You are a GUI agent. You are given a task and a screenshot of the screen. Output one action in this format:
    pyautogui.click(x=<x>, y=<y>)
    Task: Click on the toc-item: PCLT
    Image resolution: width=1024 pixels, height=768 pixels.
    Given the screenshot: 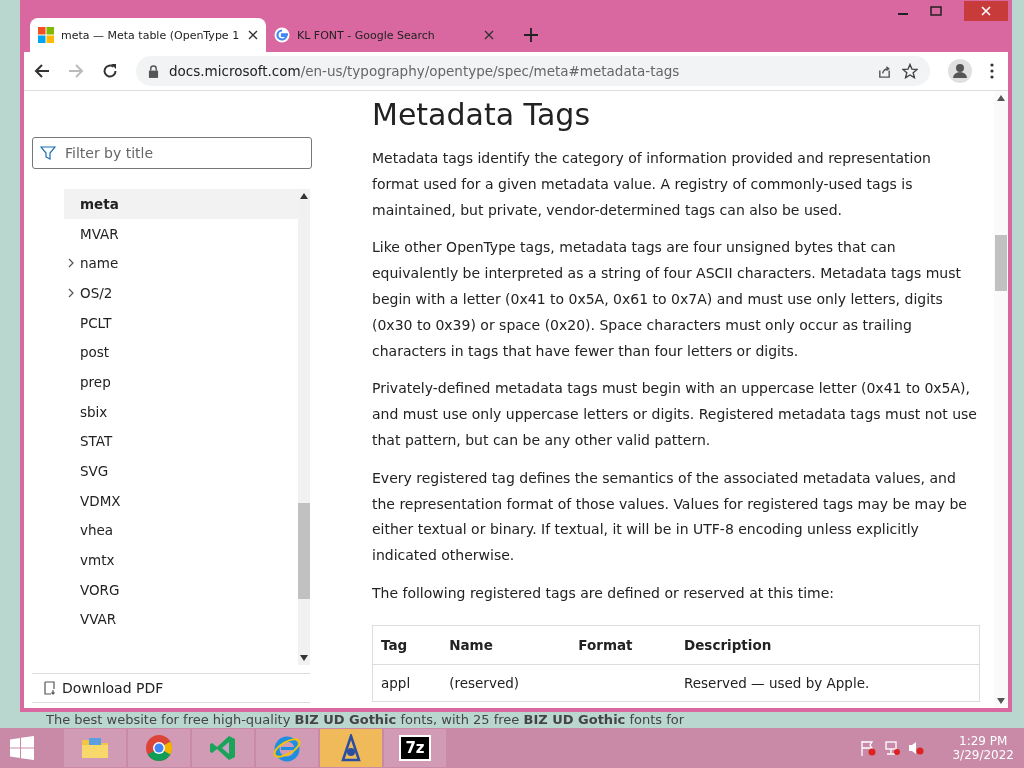 What is the action you would take?
    pyautogui.click(x=181, y=322)
    